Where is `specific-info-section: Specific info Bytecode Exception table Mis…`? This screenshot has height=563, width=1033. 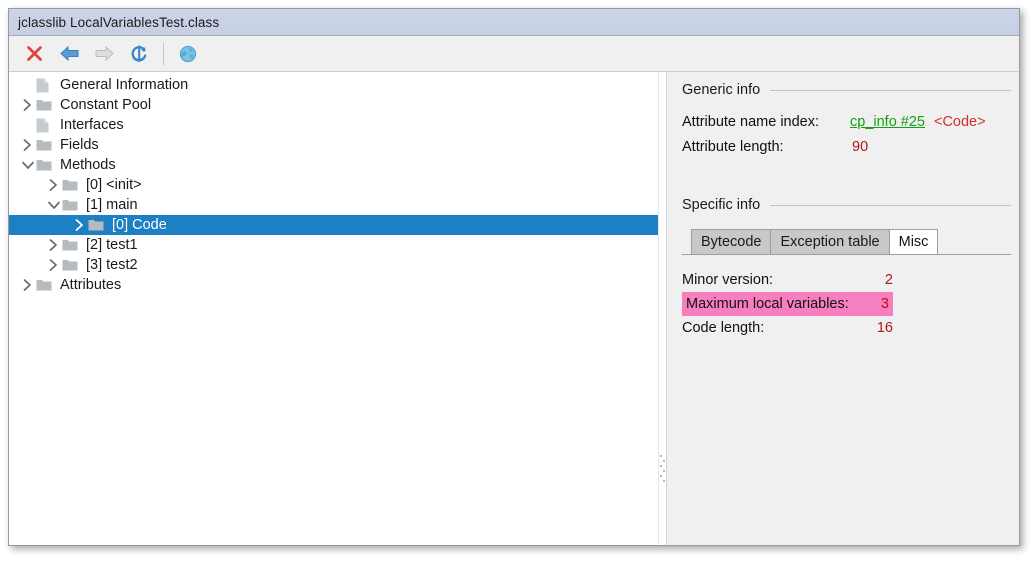
specific-info-section: Specific info Bytecode Exception table Mis… is located at coordinates (846, 268).